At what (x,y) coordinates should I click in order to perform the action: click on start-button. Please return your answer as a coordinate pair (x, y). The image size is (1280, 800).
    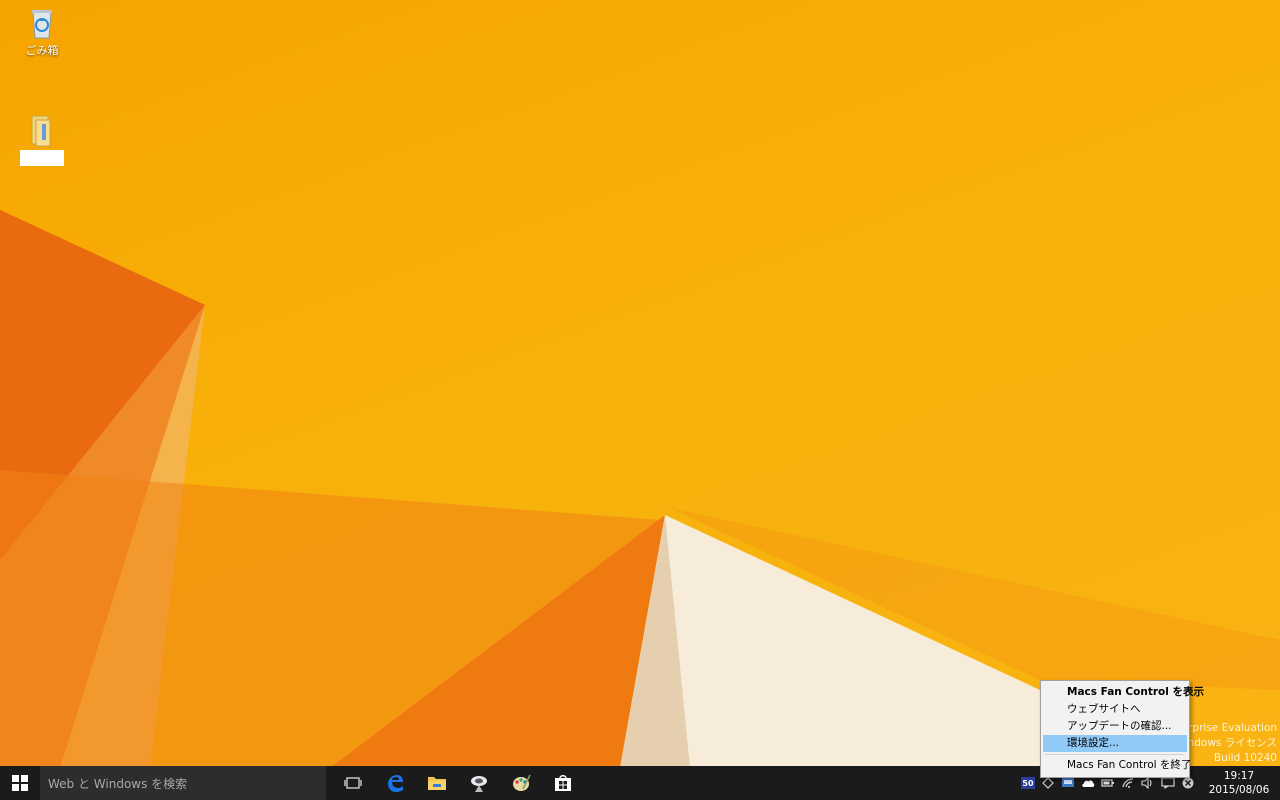
    Looking at the image, I should click on (20, 783).